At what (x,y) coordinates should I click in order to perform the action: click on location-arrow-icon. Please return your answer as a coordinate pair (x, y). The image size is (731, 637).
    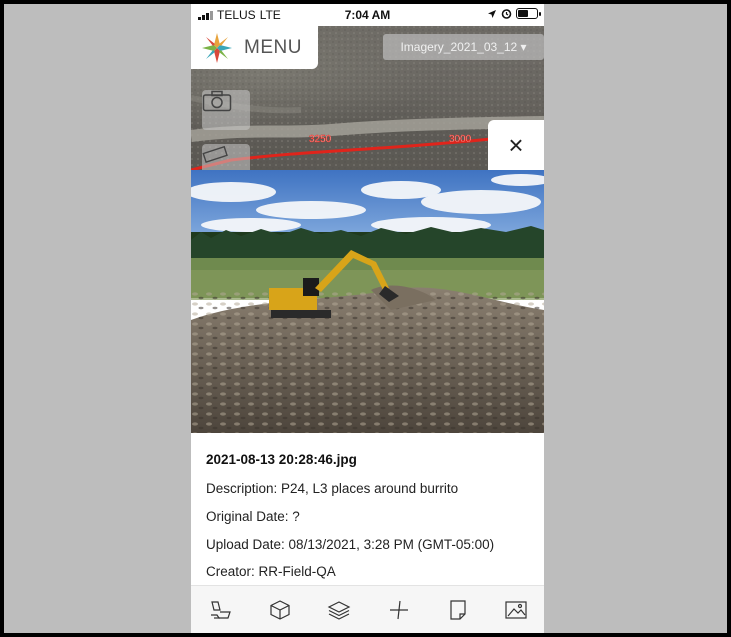
    Looking at the image, I should click on (492, 13).